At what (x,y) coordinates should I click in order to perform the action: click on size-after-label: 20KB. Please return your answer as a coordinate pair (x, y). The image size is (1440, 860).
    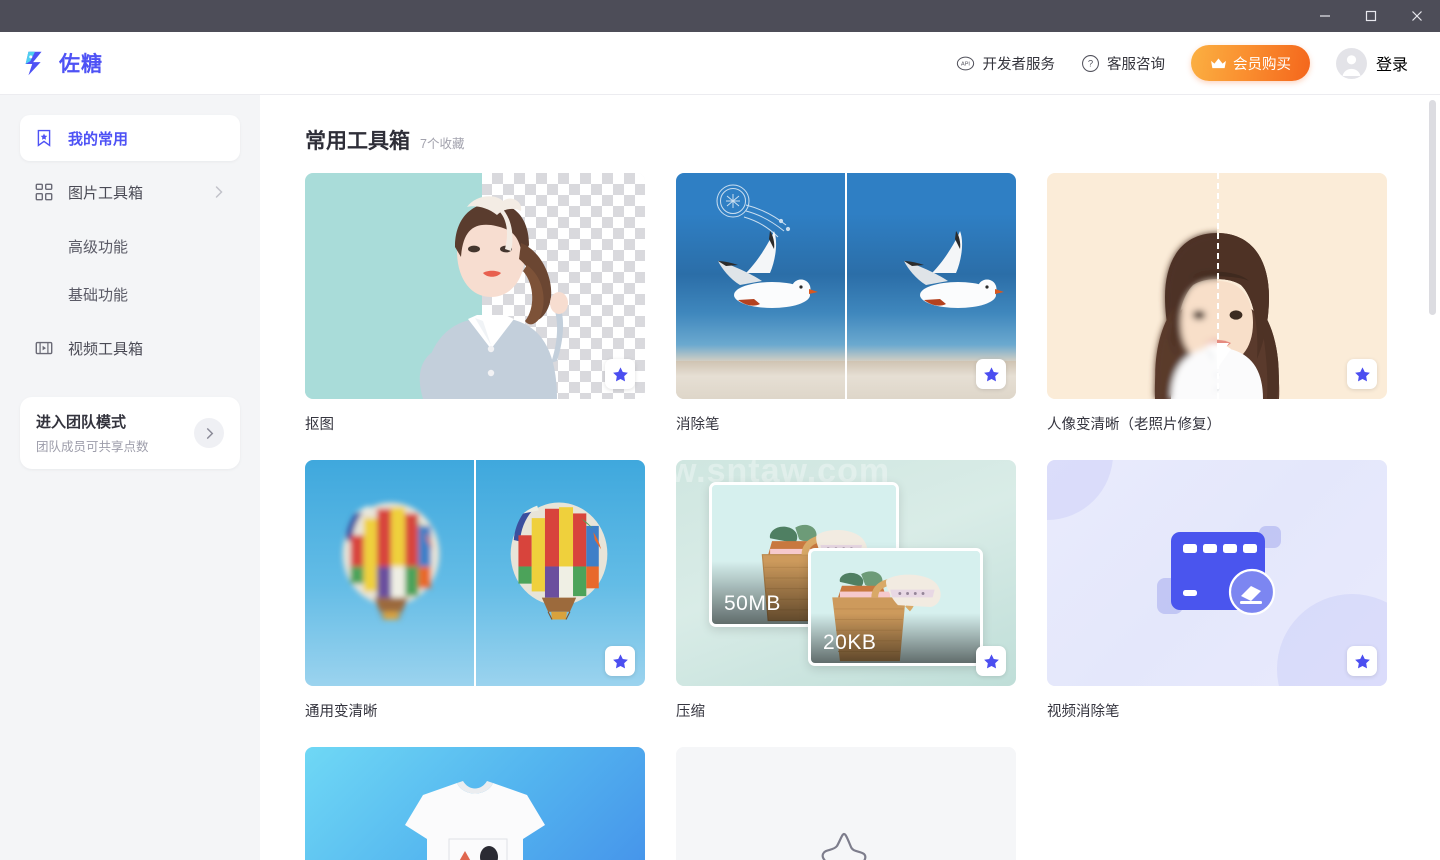
    Looking at the image, I should click on (850, 642).